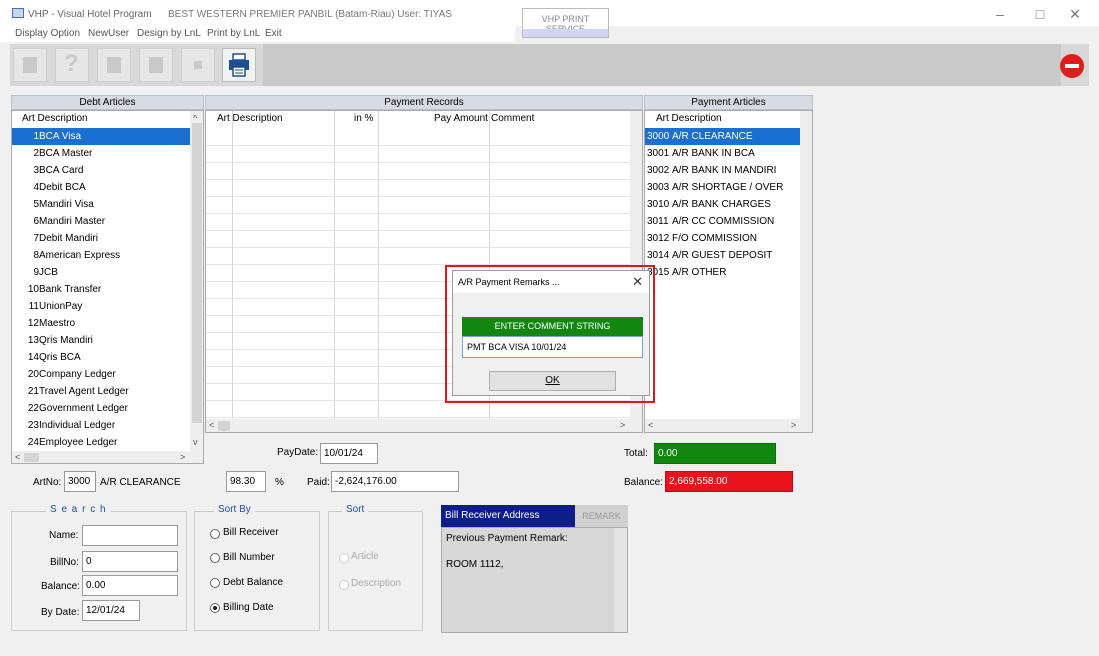 The image size is (1099, 656). What do you see at coordinates (31, 457) in the screenshot?
I see `debt-hscroll-thumb` at bounding box center [31, 457].